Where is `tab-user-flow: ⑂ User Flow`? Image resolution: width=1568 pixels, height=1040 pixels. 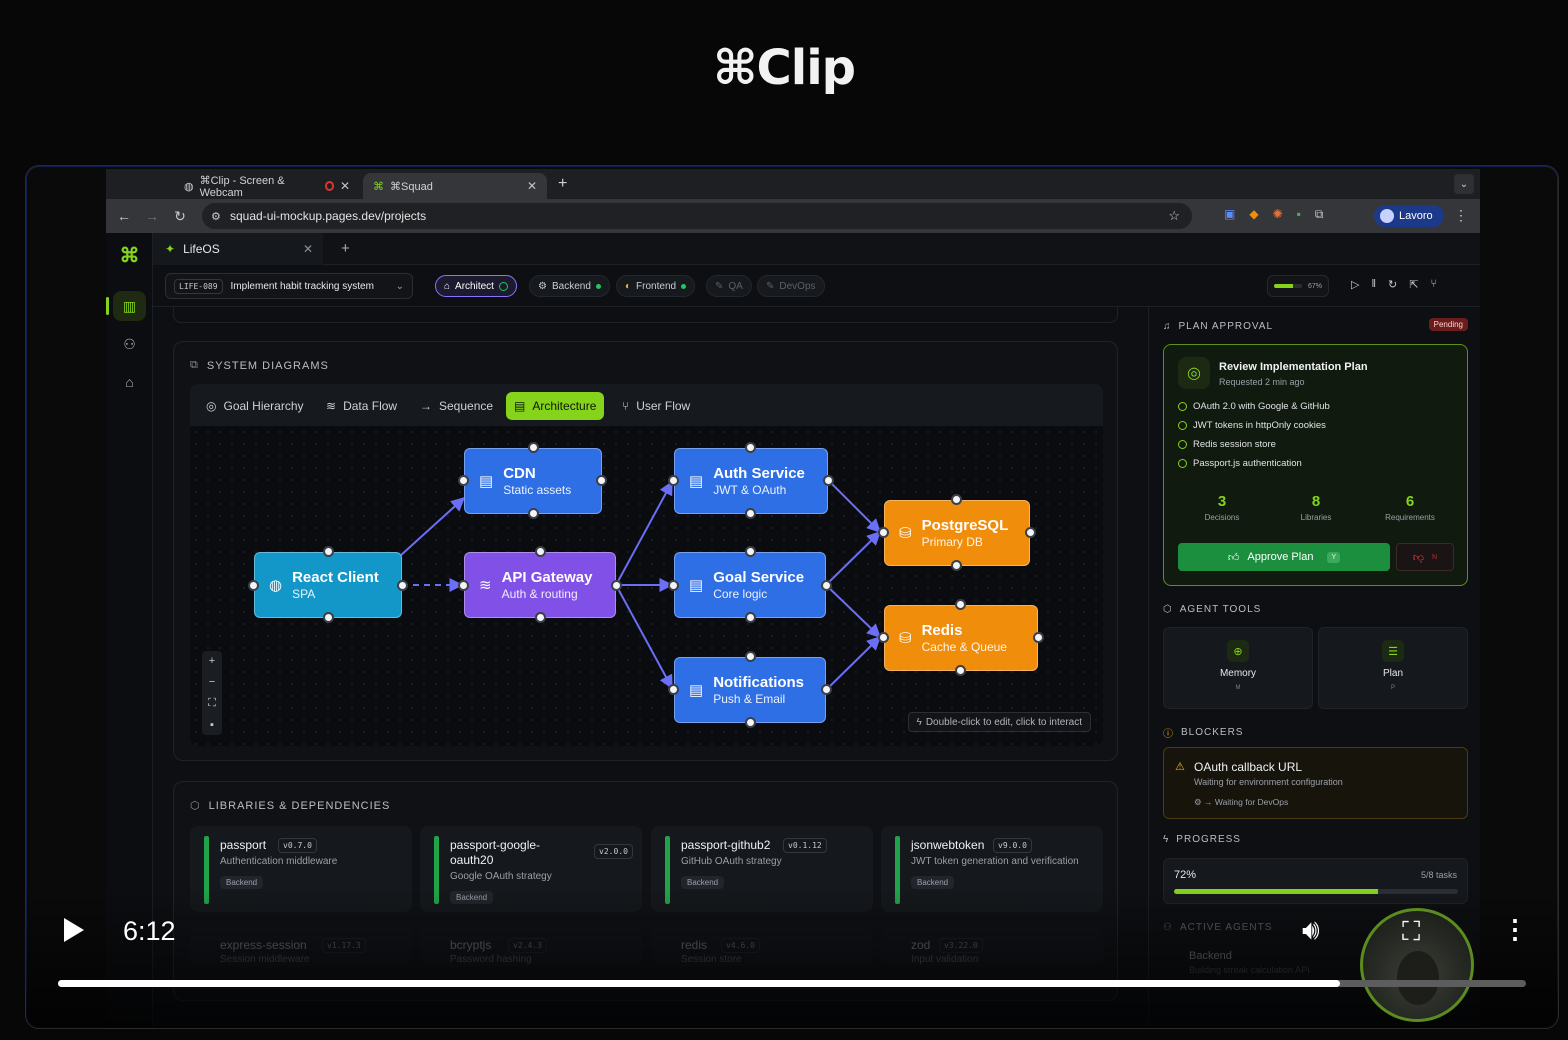
tab-user-flow: ⑂ User Flow is located at coordinates (656, 406).